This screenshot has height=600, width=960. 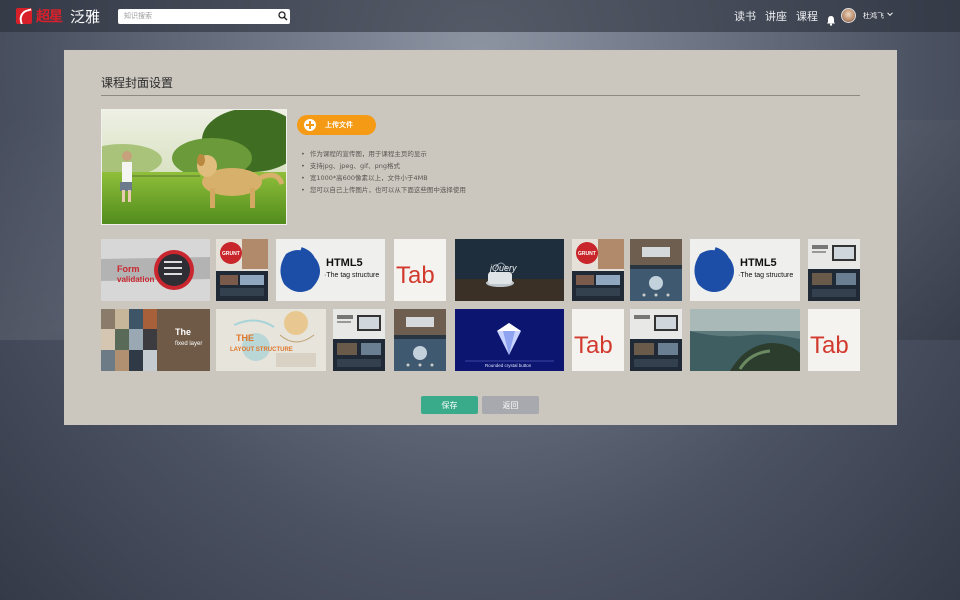 What do you see at coordinates (598, 270) in the screenshot?
I see `thumbnail-grunt-2: GRUNT` at bounding box center [598, 270].